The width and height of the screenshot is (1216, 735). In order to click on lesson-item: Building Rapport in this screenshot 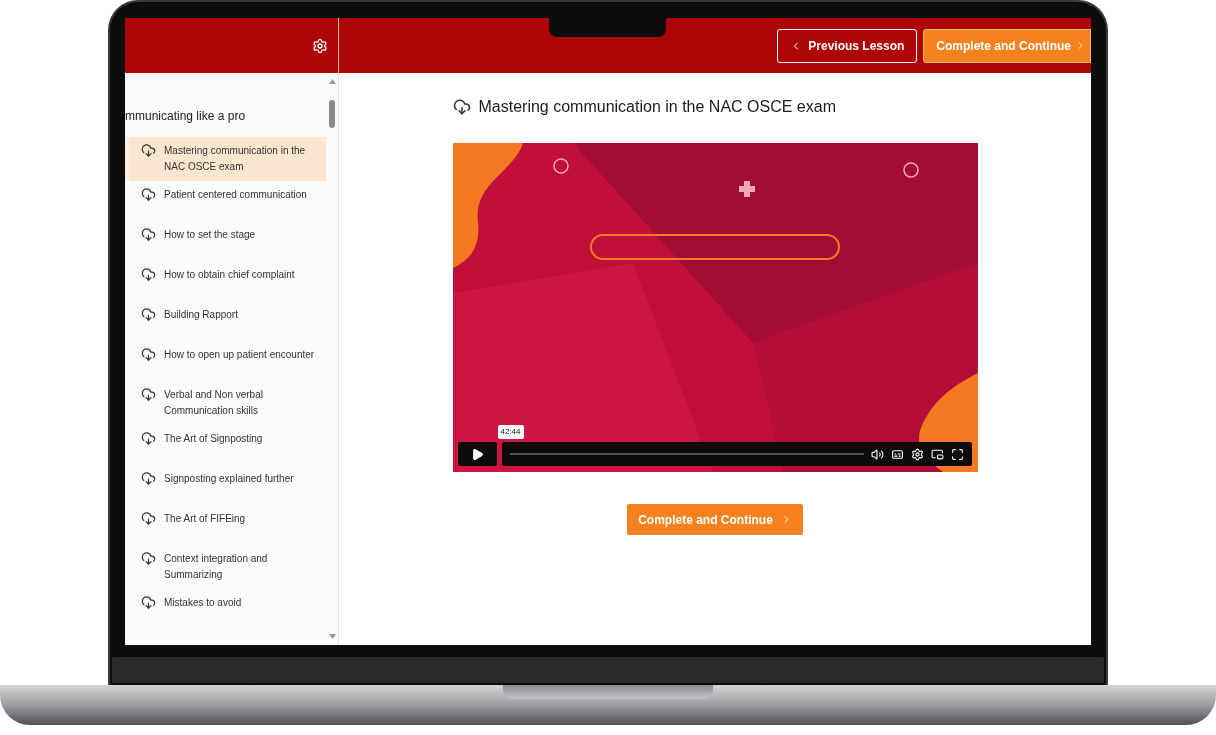, I will do `click(225, 321)`.